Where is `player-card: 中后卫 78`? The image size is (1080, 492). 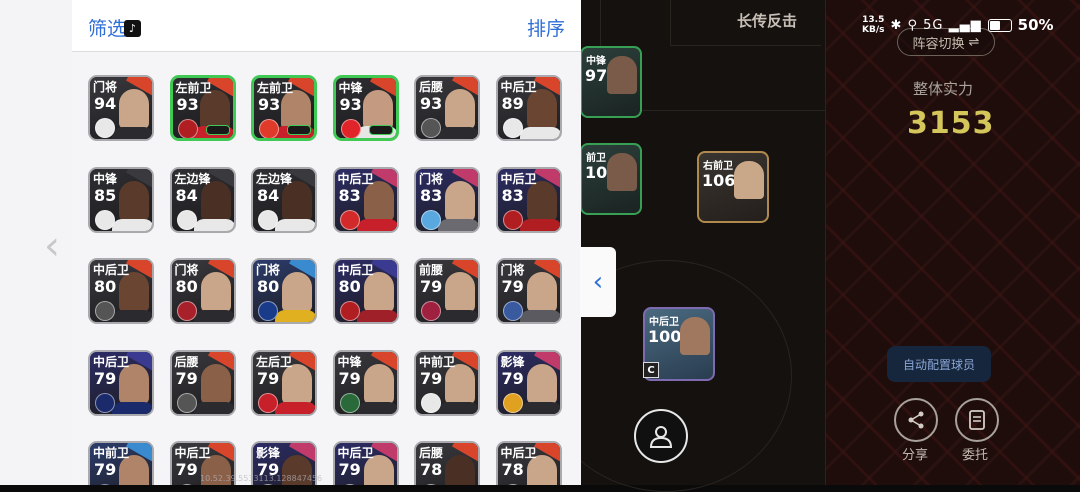
player-card: 中后卫 78 is located at coordinates (528, 463).